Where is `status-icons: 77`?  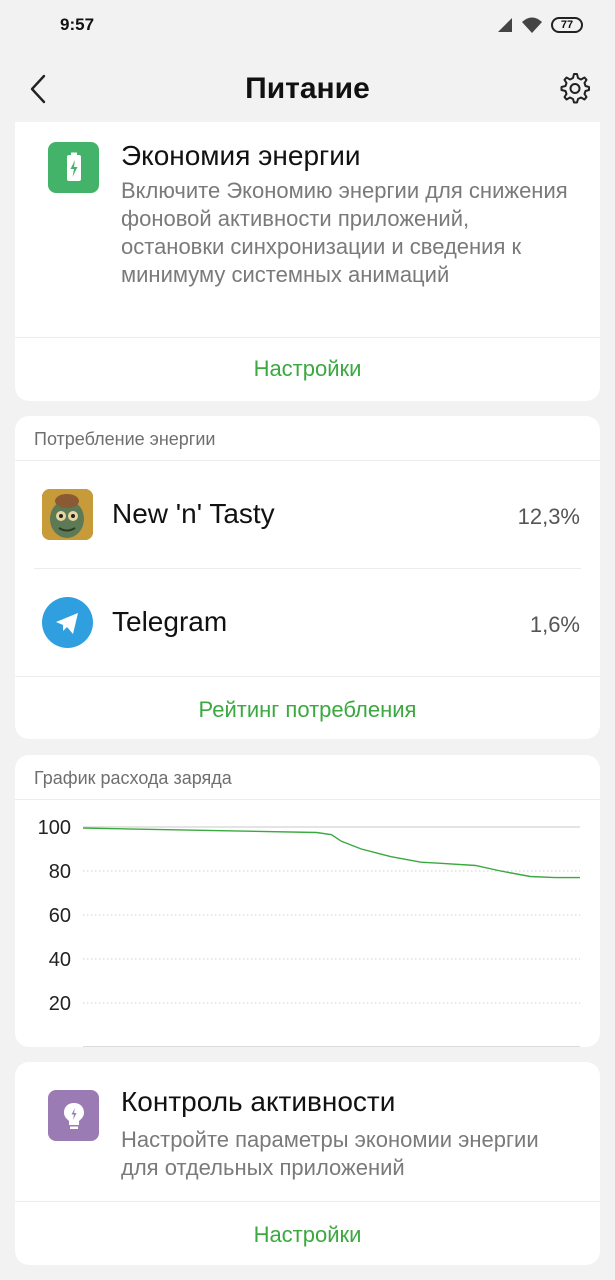
status-icons: 77 is located at coordinates (540, 25).